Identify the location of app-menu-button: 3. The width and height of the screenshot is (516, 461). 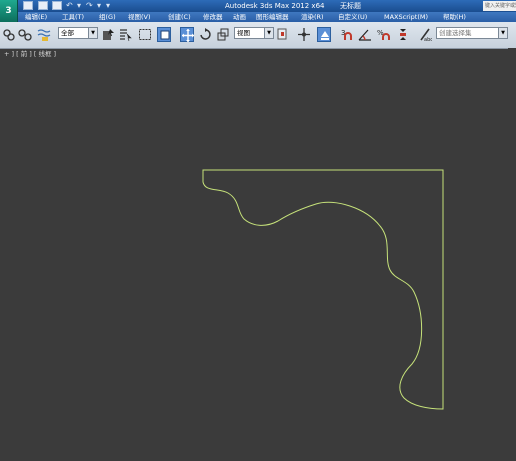
(9, 11).